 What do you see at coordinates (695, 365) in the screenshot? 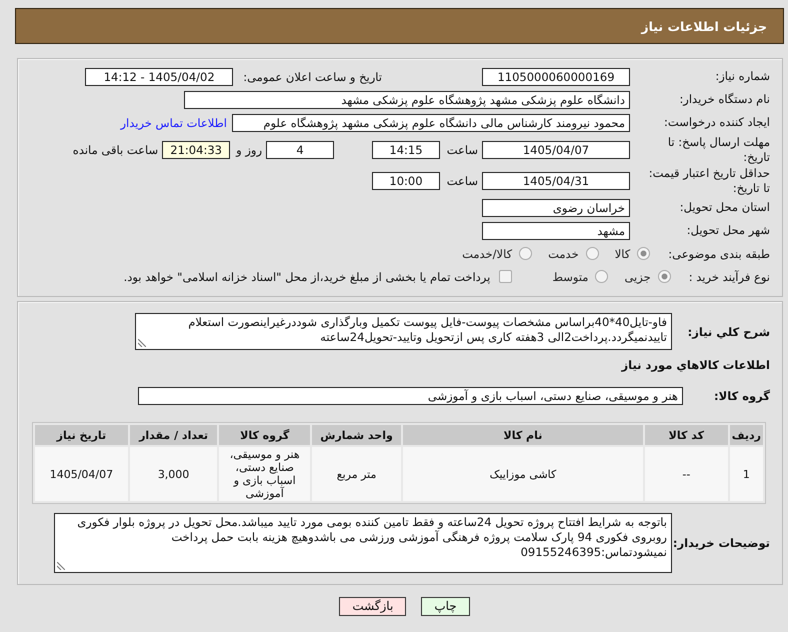
I see `section-title: اطلاعات كالاهاي مورد نياز` at bounding box center [695, 365].